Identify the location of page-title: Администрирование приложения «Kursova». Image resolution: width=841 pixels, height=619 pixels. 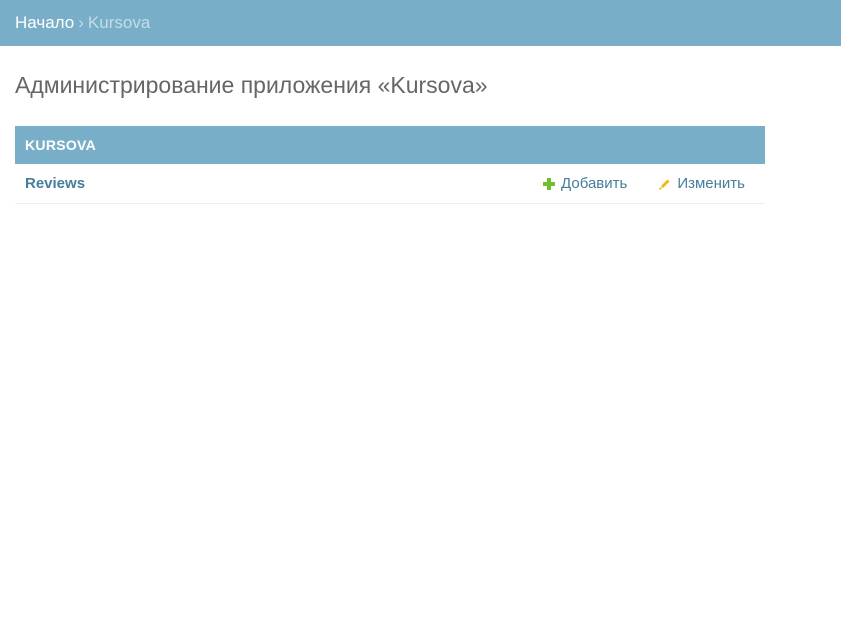
(251, 85).